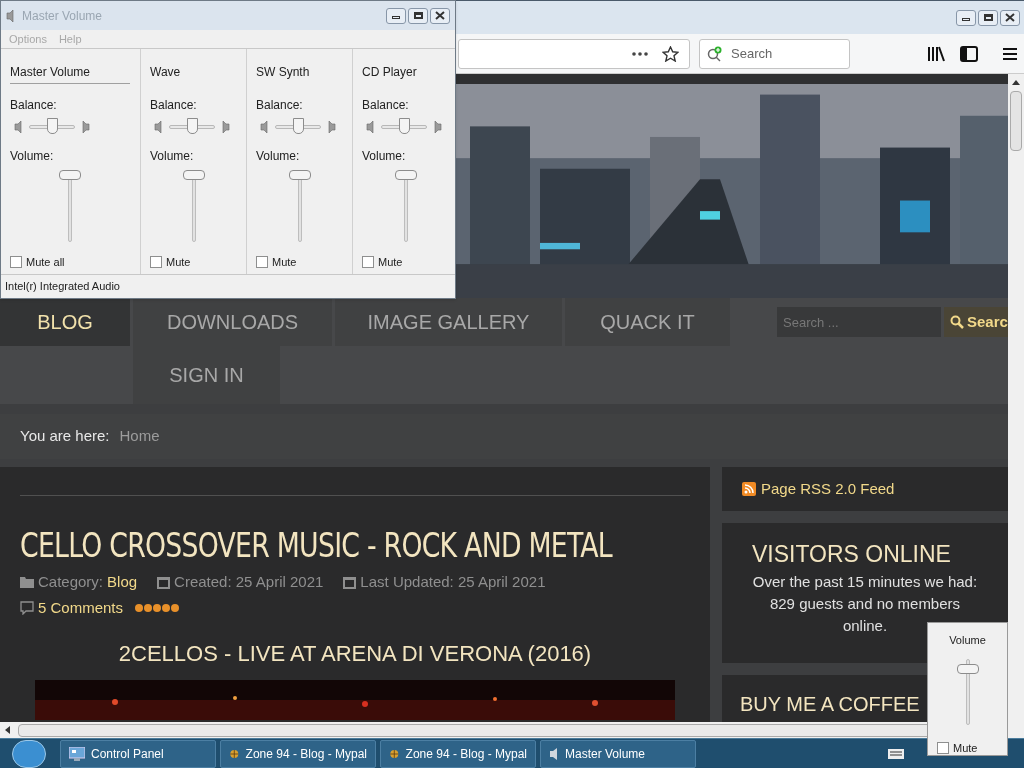 The image size is (1024, 768). Describe the element at coordinates (27, 607) in the screenshot. I see `comment-icon` at that location.